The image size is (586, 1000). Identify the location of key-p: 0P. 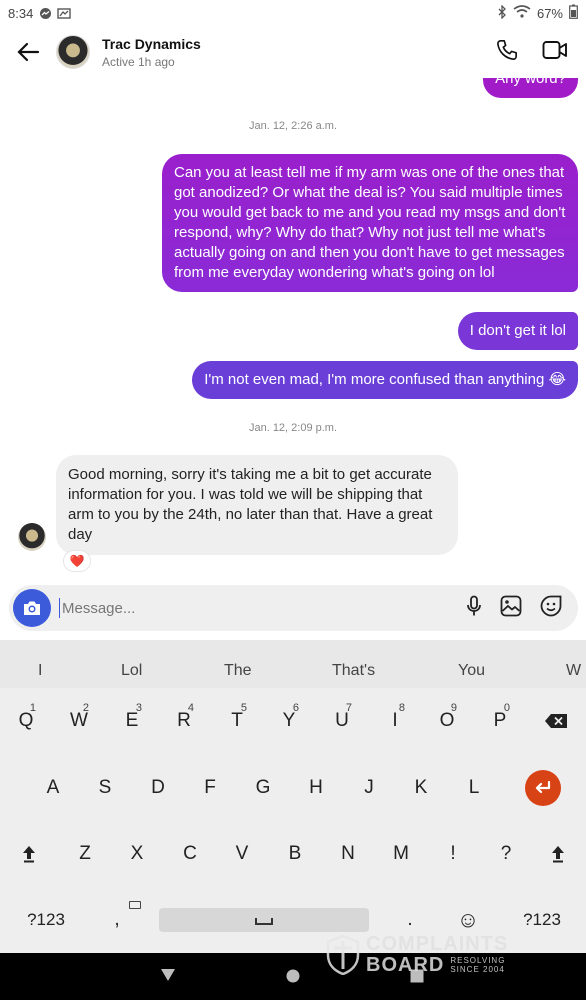
(500, 721).